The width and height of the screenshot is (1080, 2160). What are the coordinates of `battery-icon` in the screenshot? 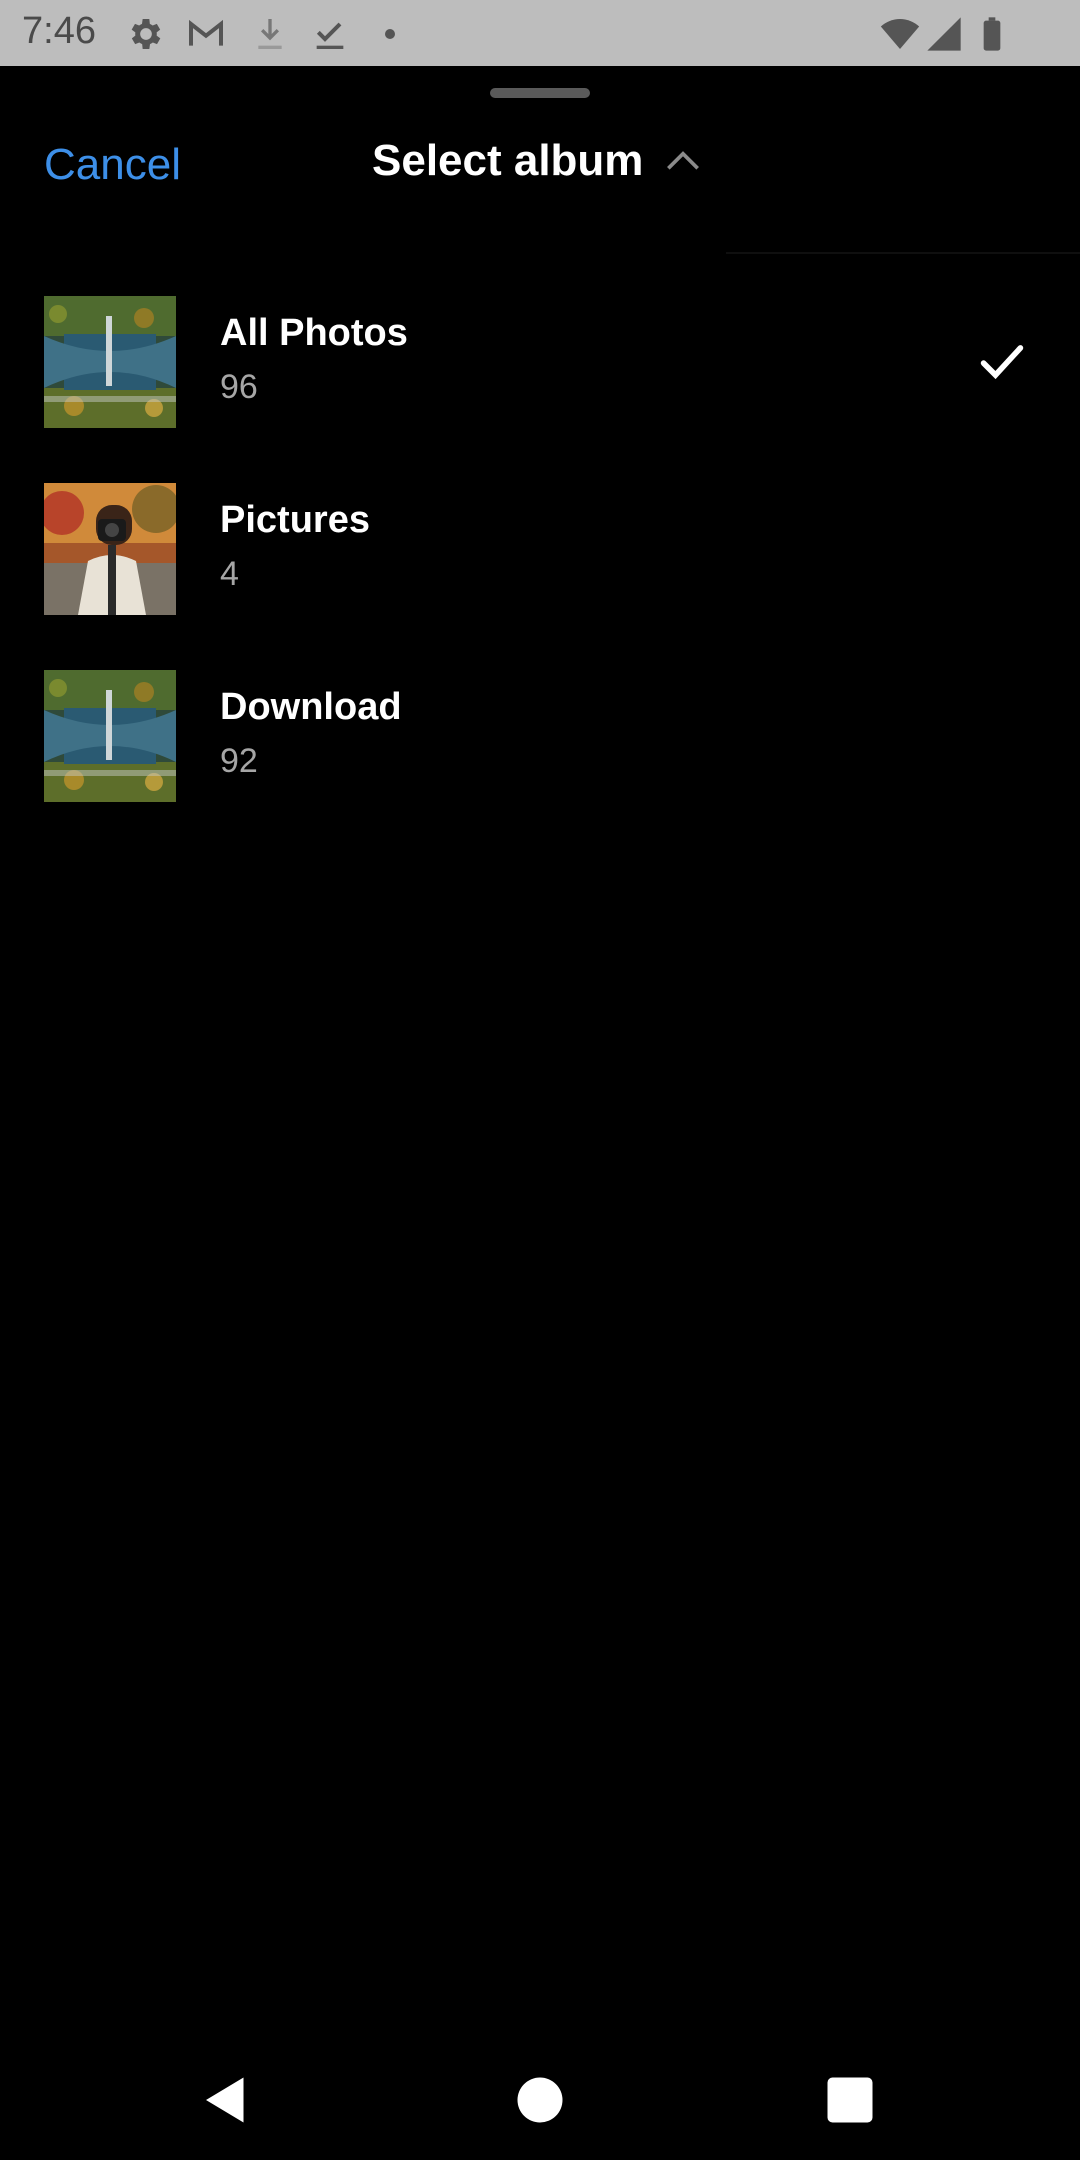 It's located at (992, 34).